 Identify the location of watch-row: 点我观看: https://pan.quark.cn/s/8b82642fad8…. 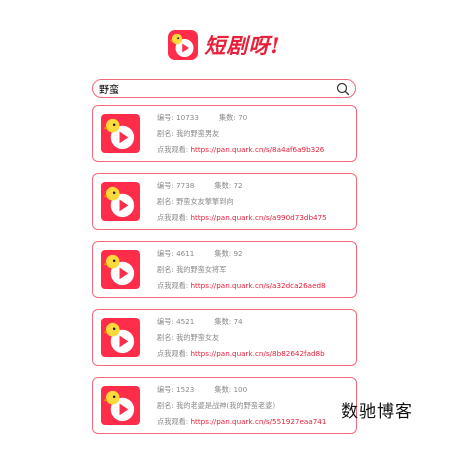
(254, 356).